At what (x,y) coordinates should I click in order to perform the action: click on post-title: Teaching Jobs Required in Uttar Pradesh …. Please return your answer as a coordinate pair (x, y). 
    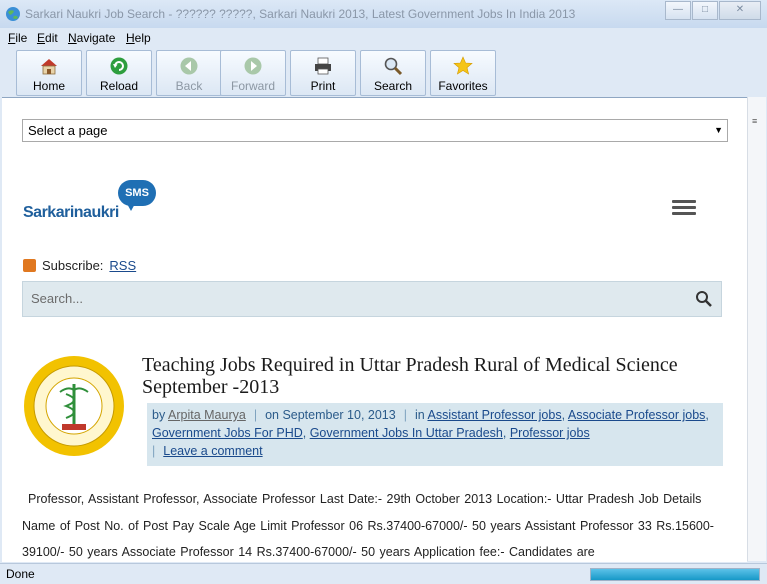
    Looking at the image, I should click on (432, 376).